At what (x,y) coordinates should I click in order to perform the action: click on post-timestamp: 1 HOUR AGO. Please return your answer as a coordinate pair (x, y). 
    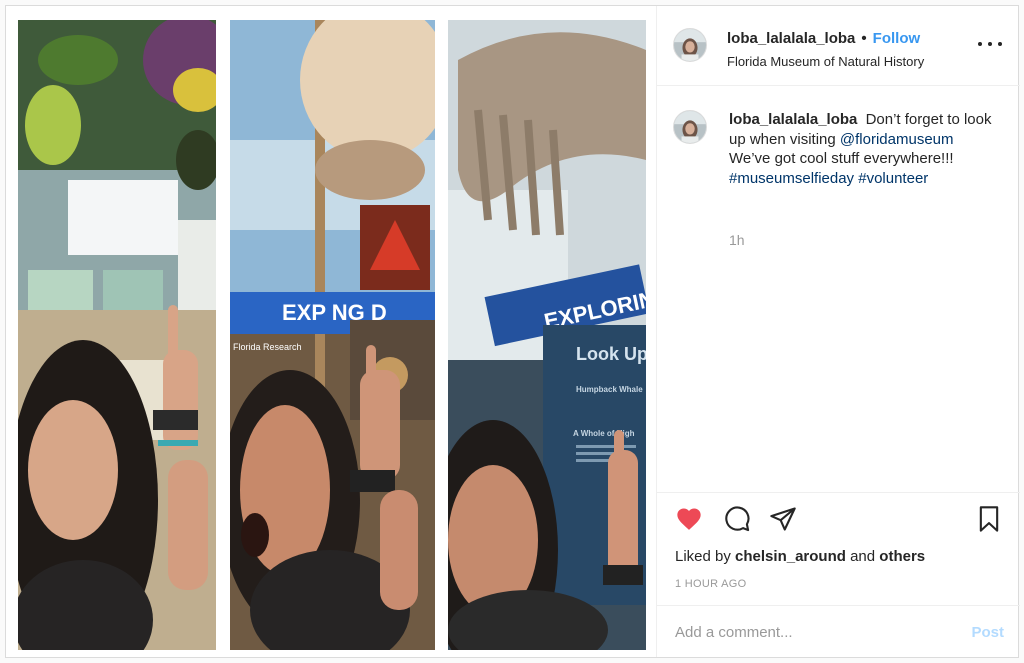
    Looking at the image, I should click on (710, 584).